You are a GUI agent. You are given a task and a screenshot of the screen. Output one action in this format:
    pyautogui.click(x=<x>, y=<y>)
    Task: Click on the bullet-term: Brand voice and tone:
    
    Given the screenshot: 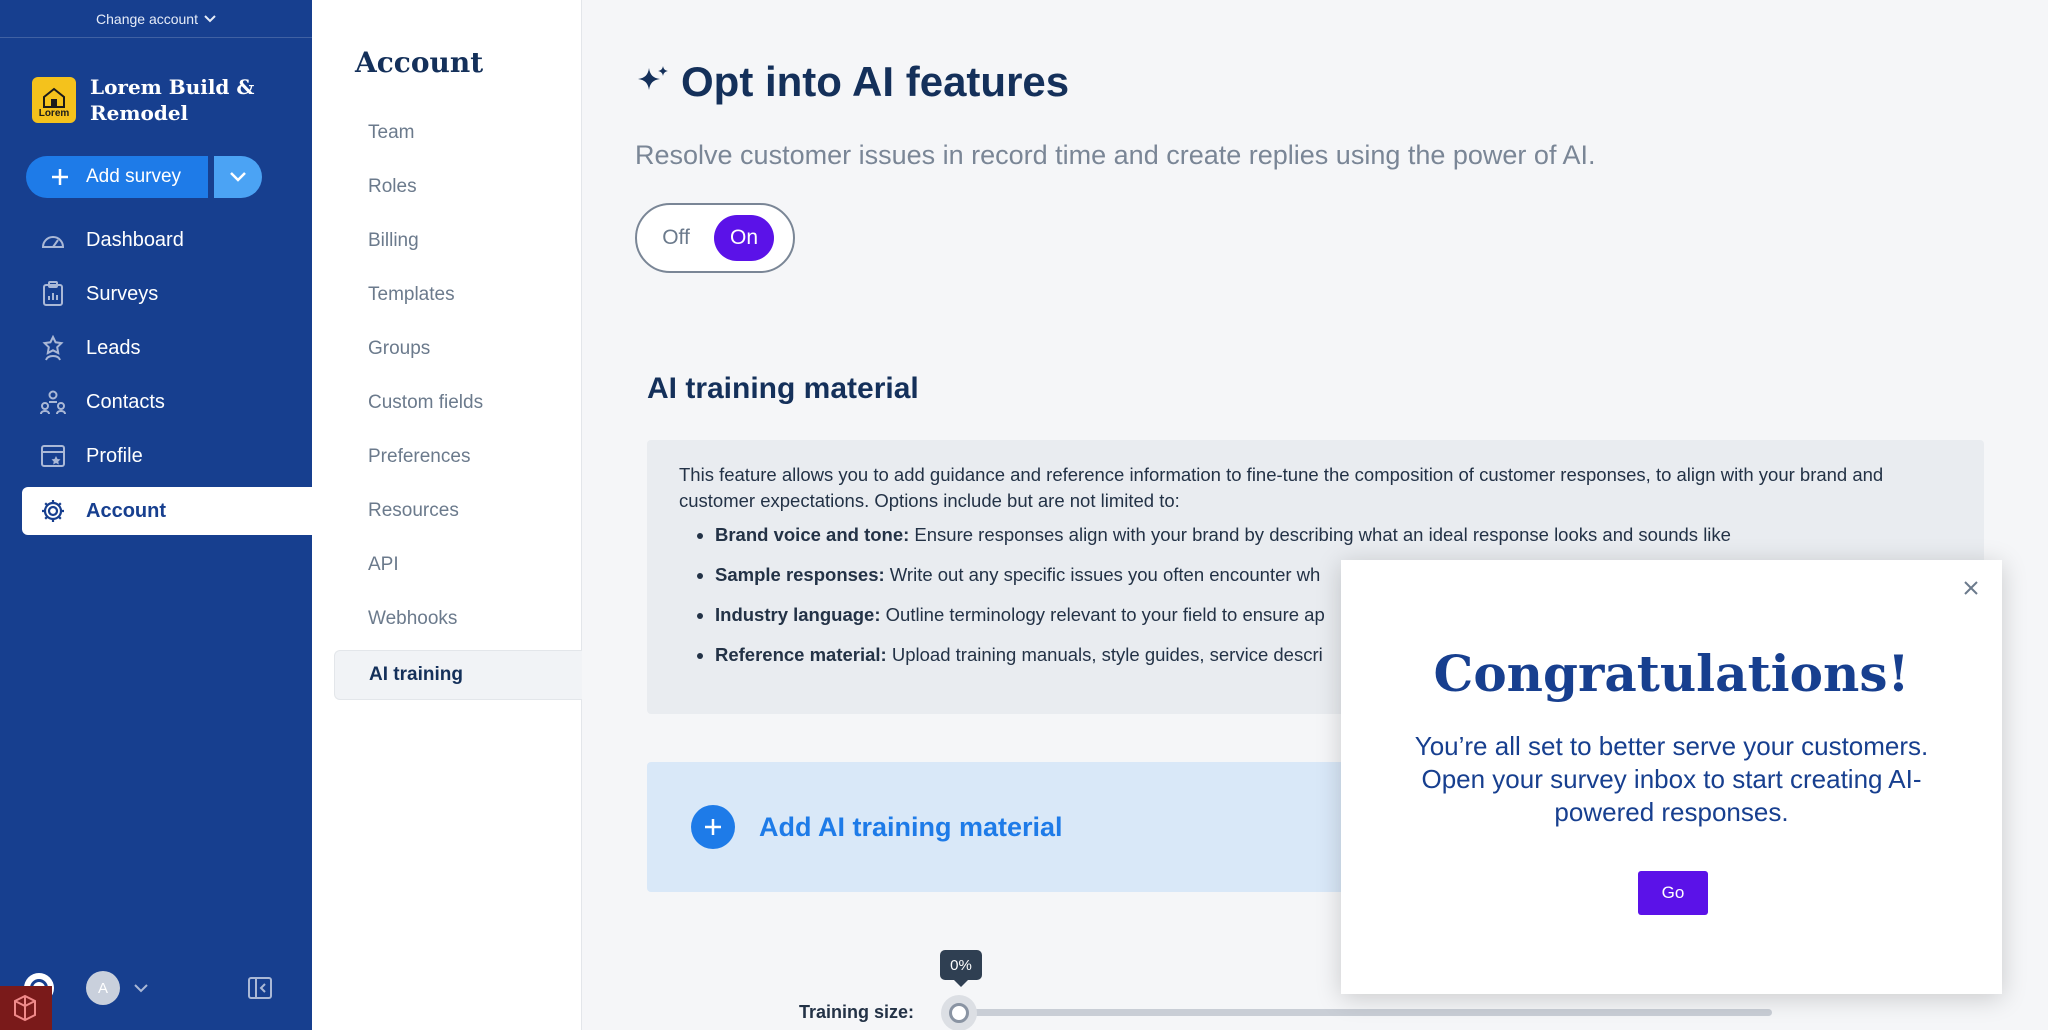 What is the action you would take?
    pyautogui.click(x=812, y=534)
    